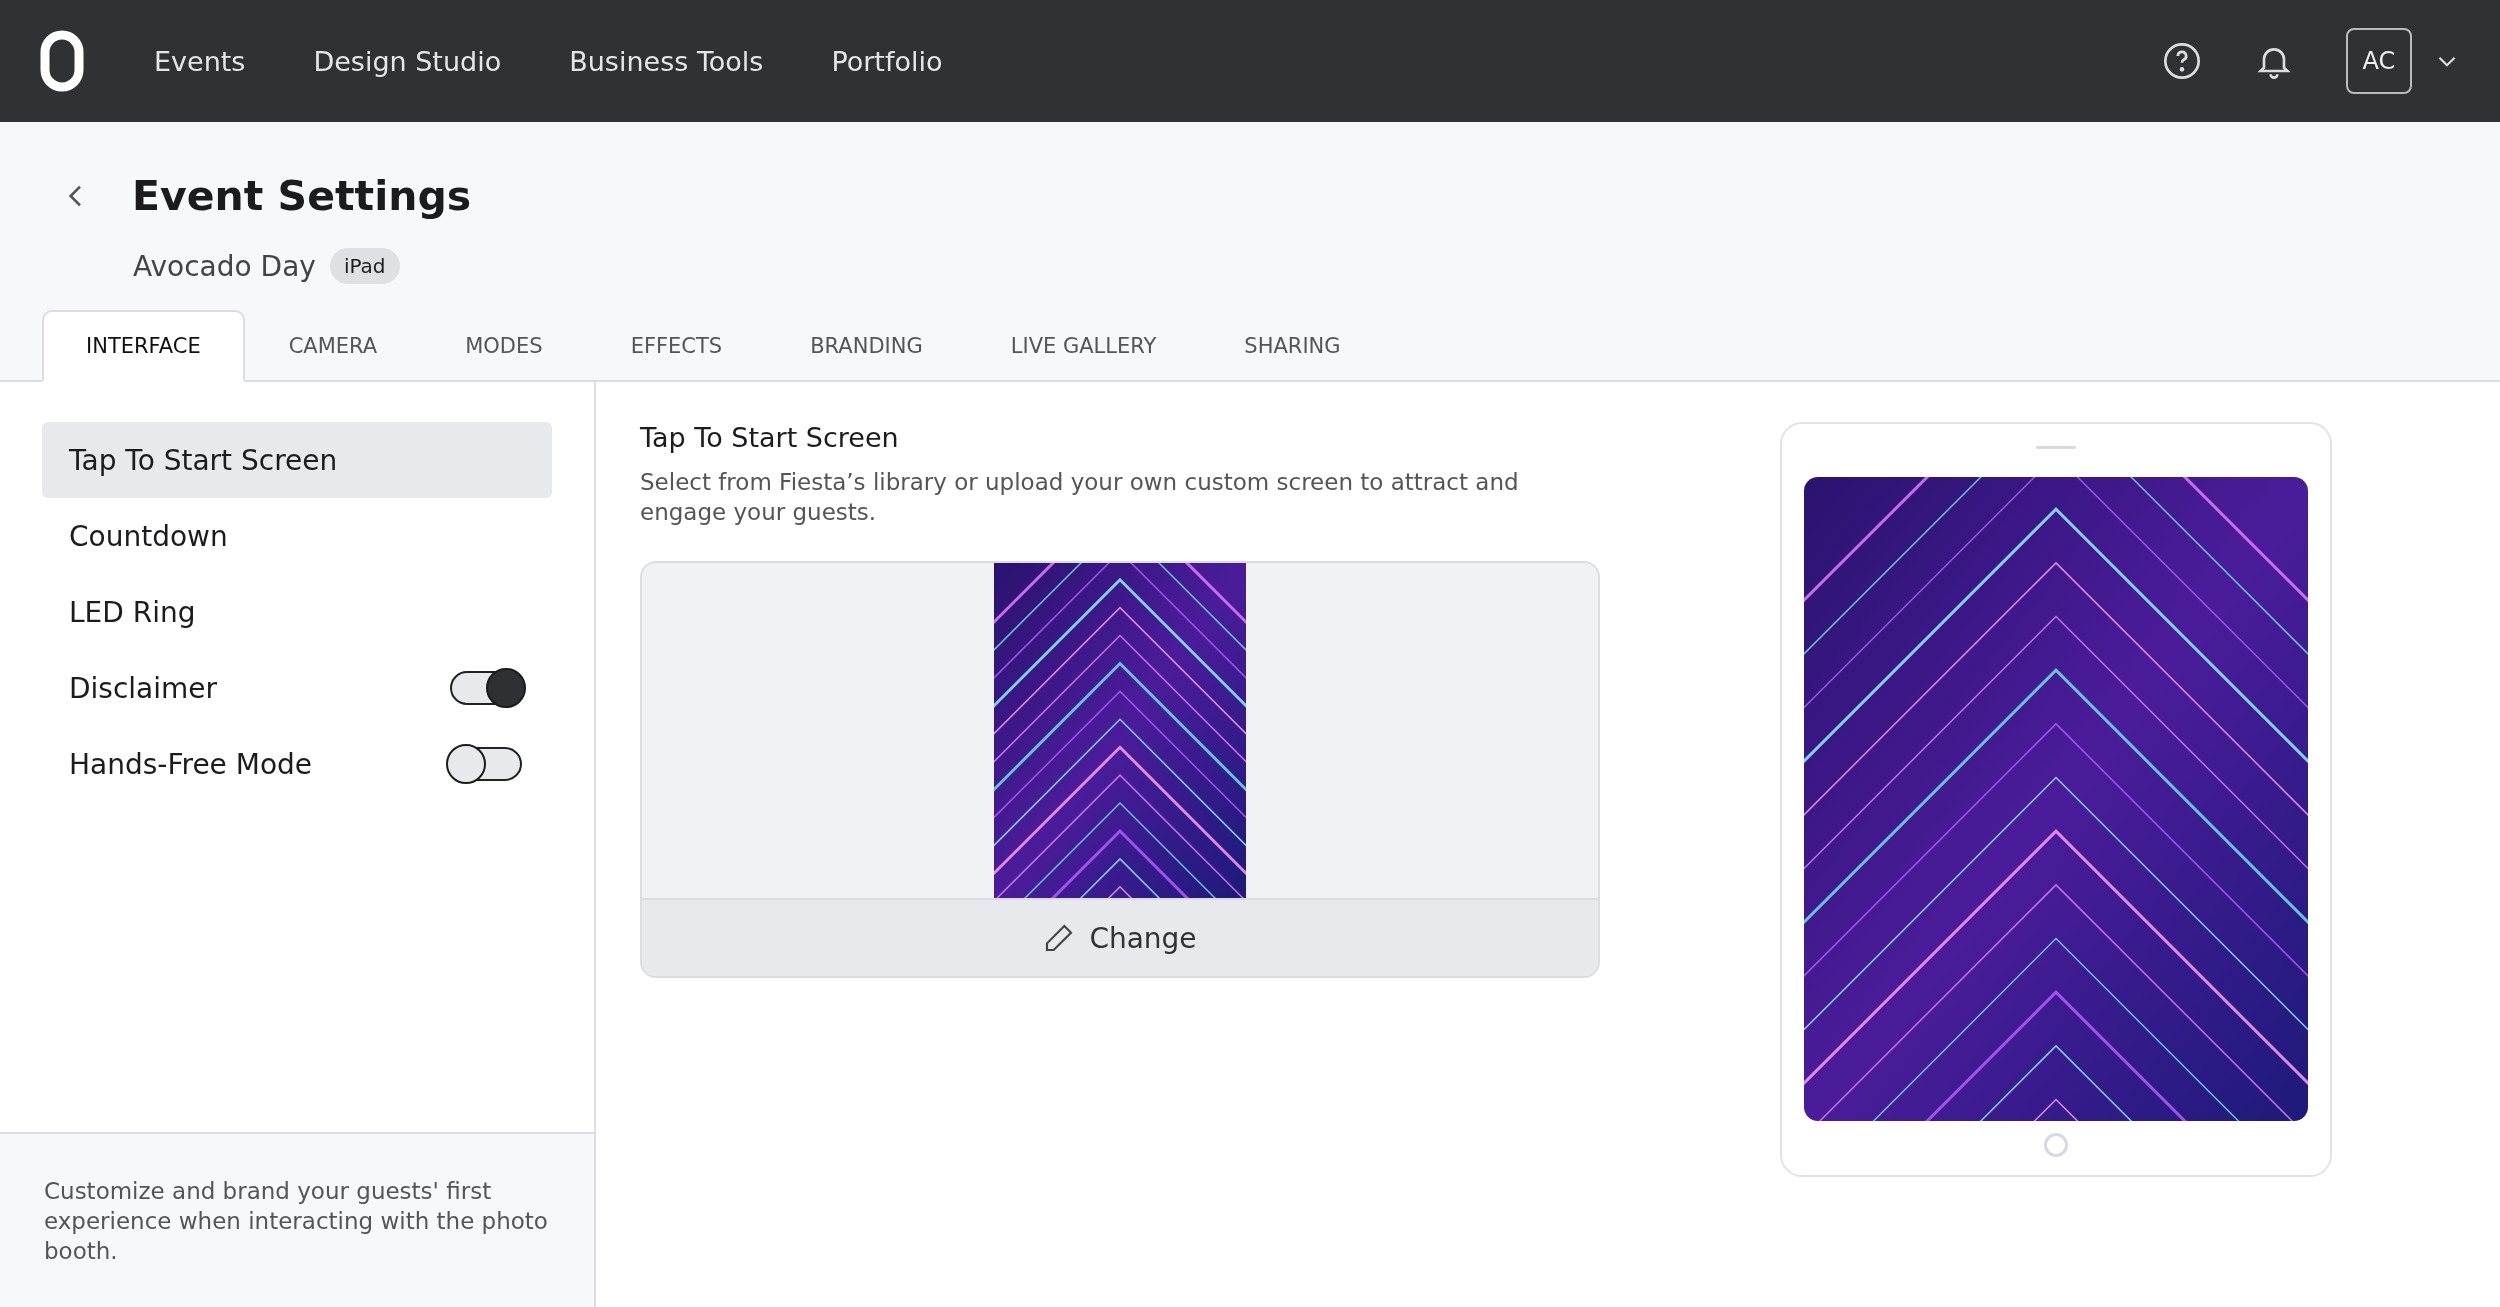 This screenshot has height=1307, width=2500. Describe the element at coordinates (297, 1219) in the screenshot. I see `sidebar-help-text: Customize and brand your guests' first experience when interacting with the photo booth.` at that location.